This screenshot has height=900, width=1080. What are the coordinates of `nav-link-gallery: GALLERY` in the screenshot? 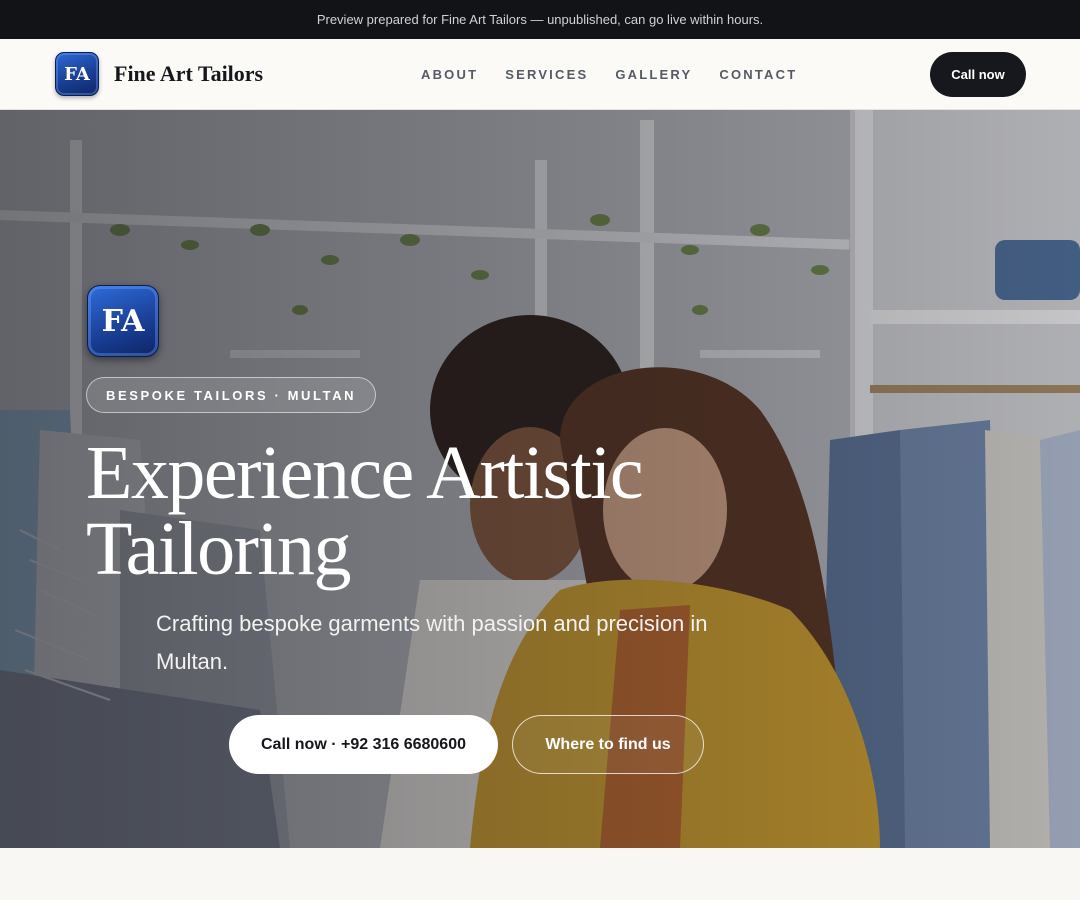 It's located at (653, 74).